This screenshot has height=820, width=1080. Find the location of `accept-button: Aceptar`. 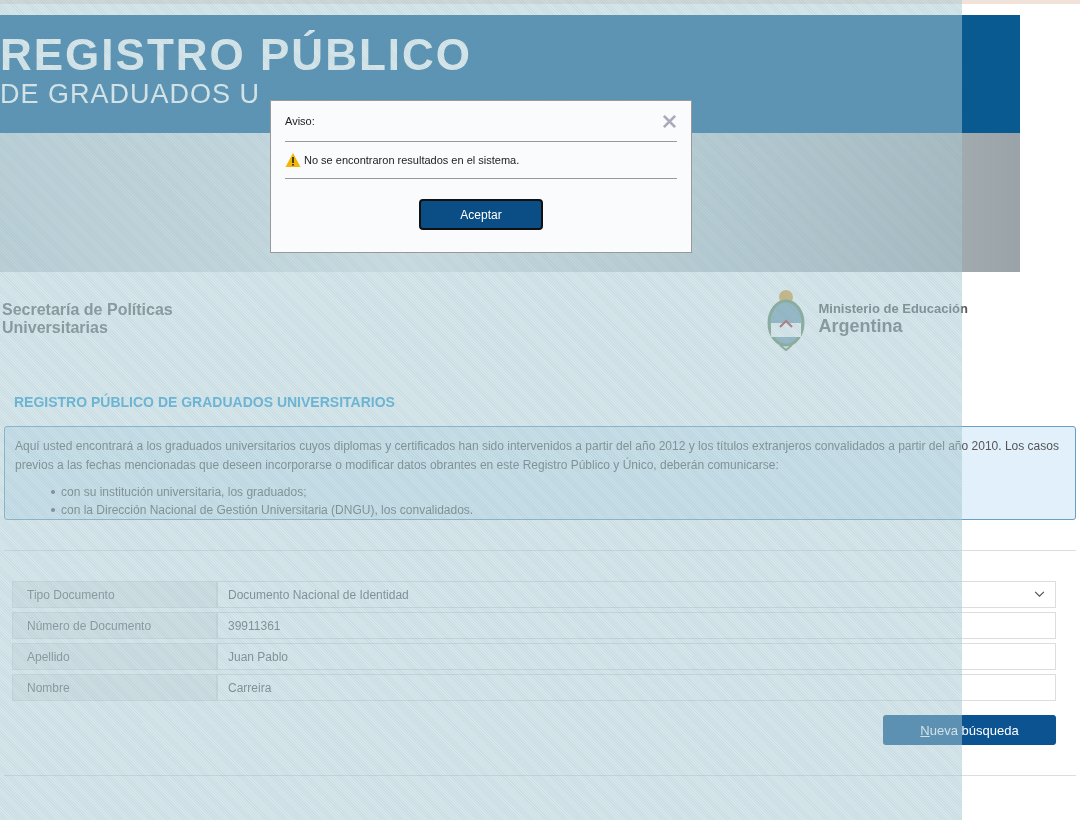

accept-button: Aceptar is located at coordinates (481, 214).